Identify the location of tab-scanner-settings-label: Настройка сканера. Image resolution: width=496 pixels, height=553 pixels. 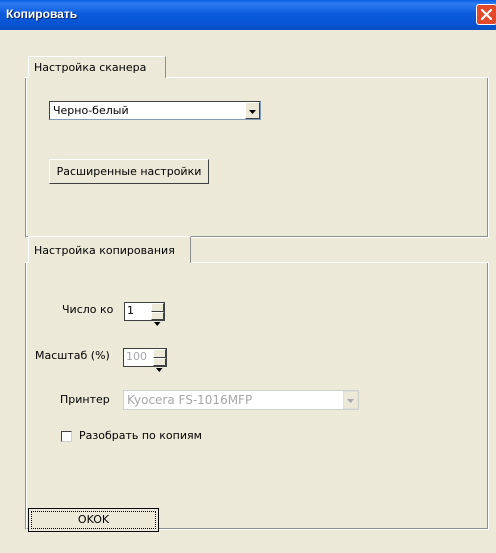
(90, 67).